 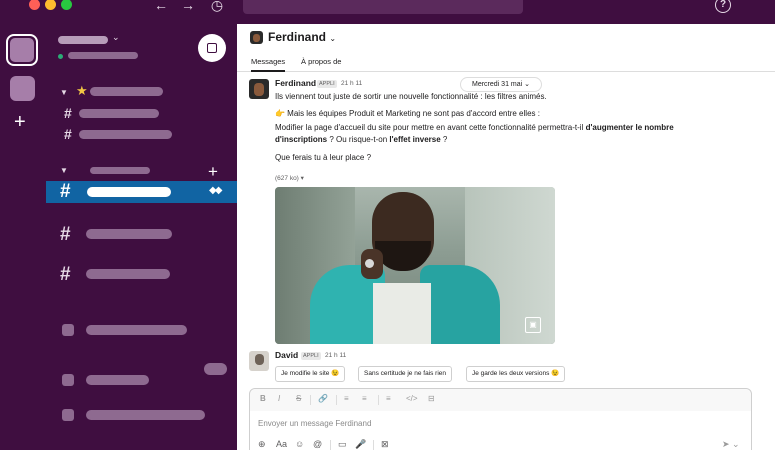 What do you see at coordinates (120, 170) in the screenshot?
I see `channels-section-placeholder` at bounding box center [120, 170].